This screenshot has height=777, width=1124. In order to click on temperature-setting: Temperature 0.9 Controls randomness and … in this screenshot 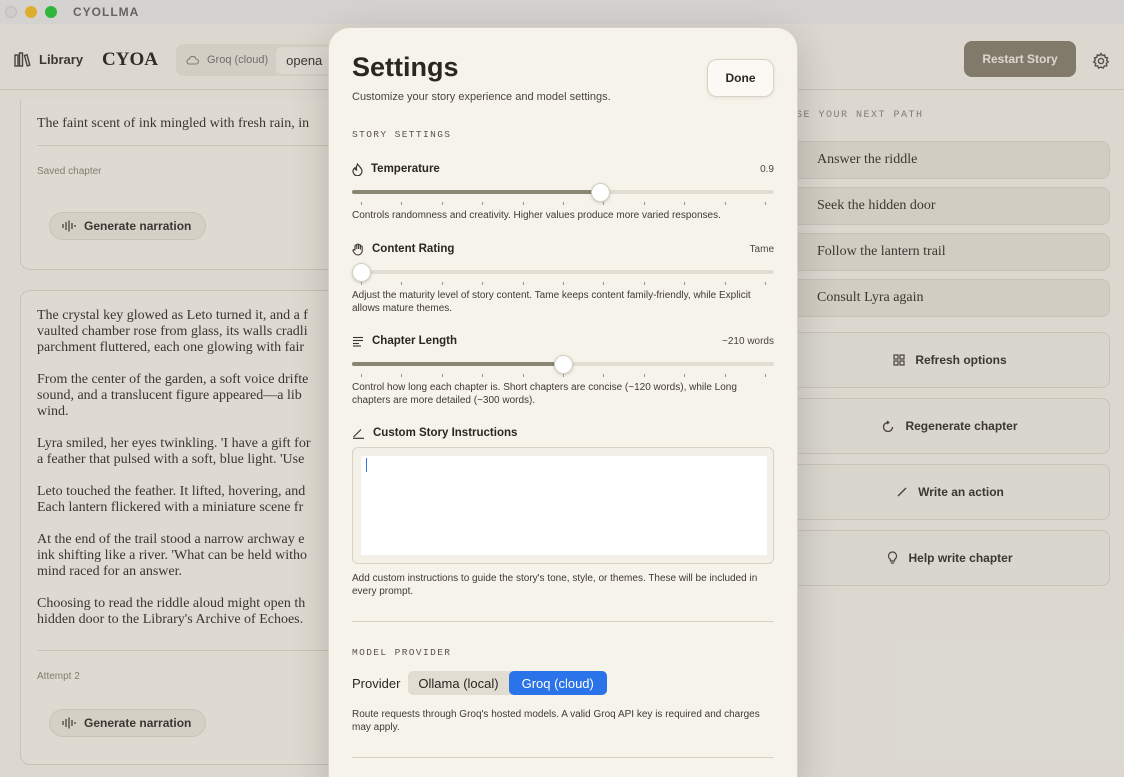, I will do `click(563, 191)`.